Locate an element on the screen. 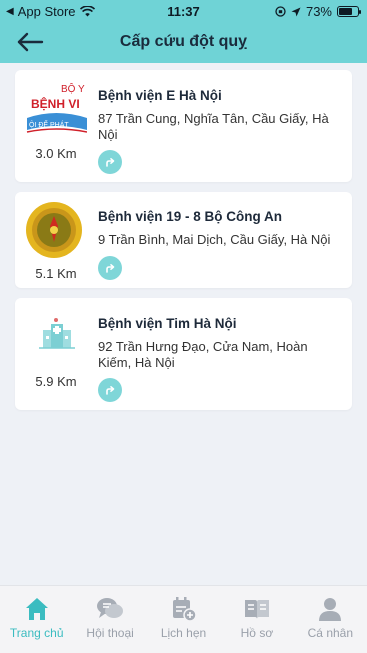 Image resolution: width=367 pixels, height=653 pixels. person-icon is located at coordinates (330, 609).